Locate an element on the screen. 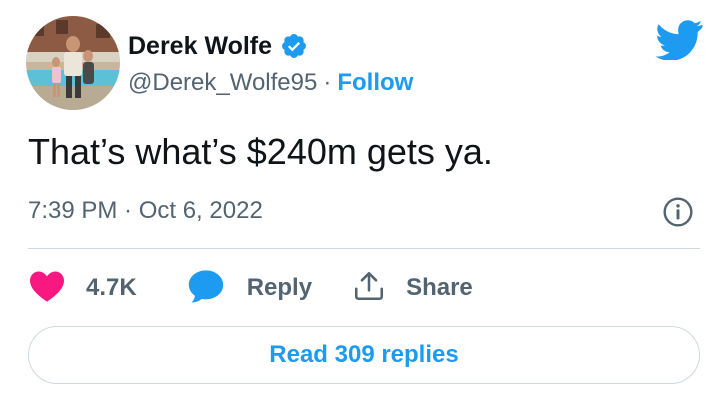 This screenshot has width=727, height=400. twitter-bird-icon is located at coordinates (679, 40).